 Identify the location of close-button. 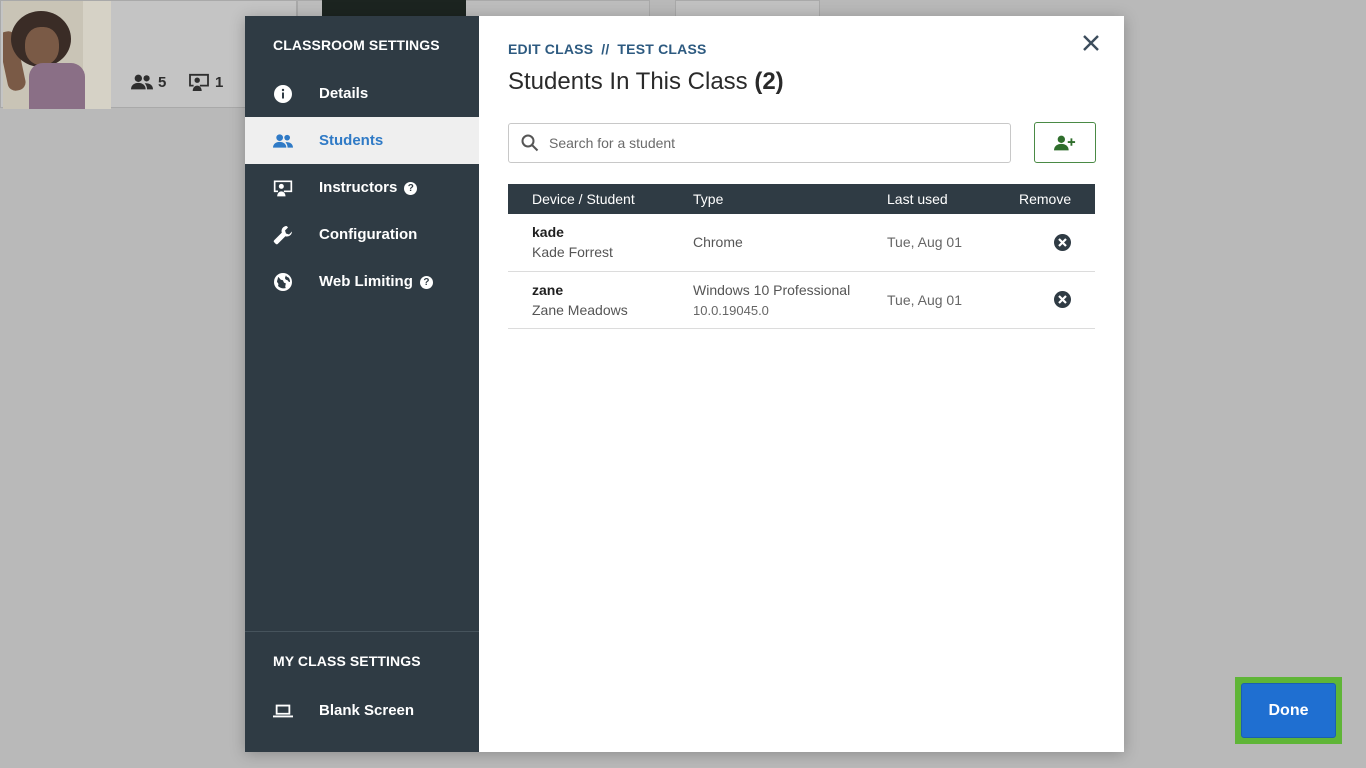
(1091, 43).